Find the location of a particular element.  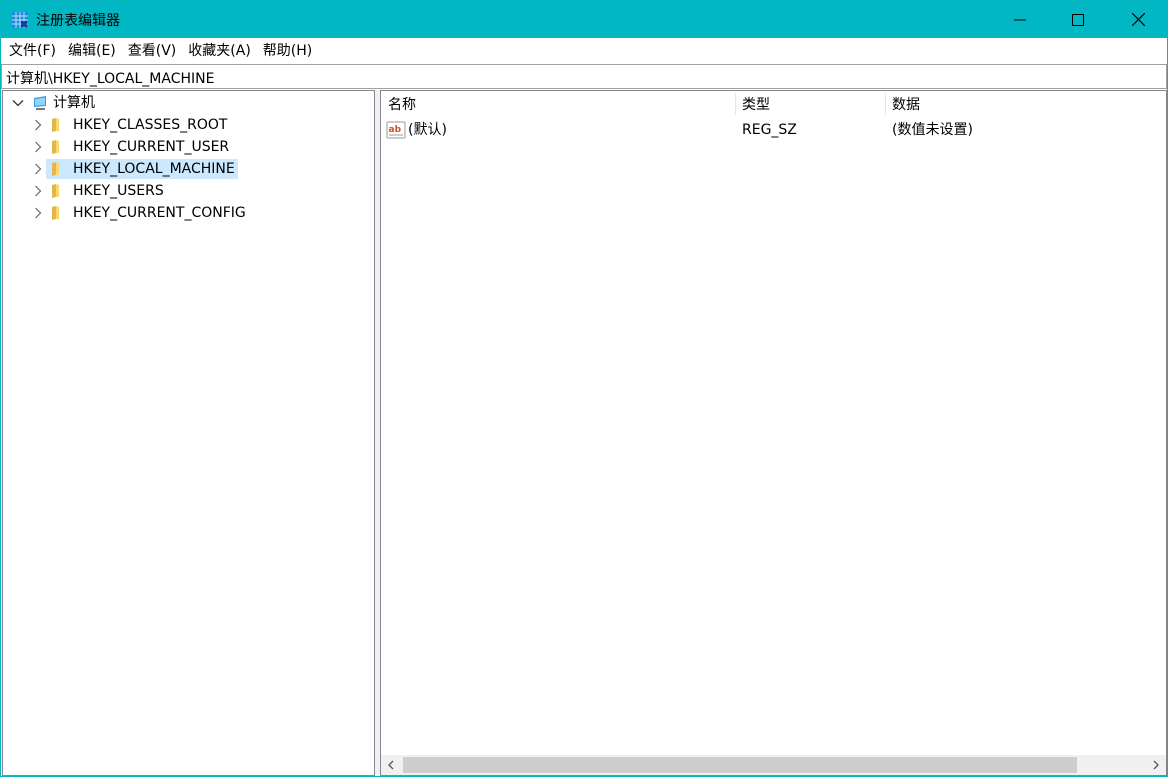

menu-help: 帮助(H) is located at coordinates (287, 51).